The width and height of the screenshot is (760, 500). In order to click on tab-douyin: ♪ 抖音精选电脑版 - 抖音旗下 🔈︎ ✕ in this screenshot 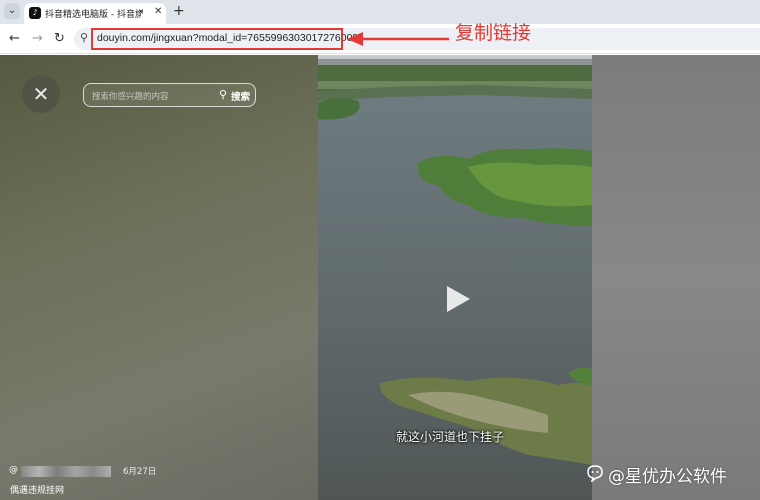, I will do `click(95, 13)`.